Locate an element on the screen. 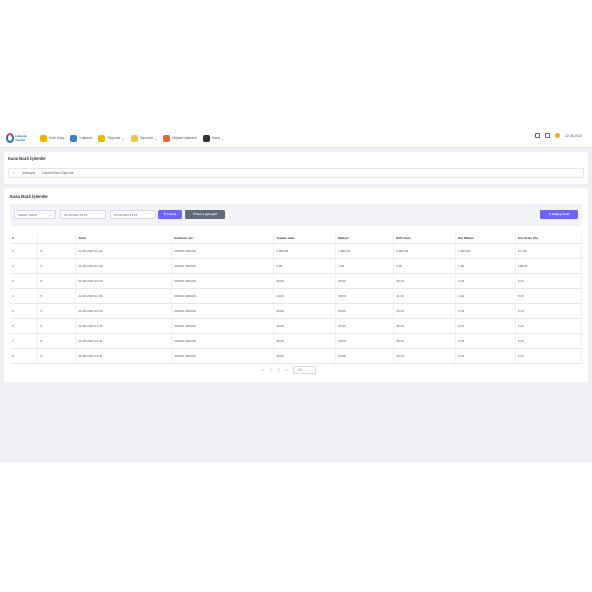 The image size is (592, 592). end-date-input: 22.06.2023 14:15 is located at coordinates (133, 214).